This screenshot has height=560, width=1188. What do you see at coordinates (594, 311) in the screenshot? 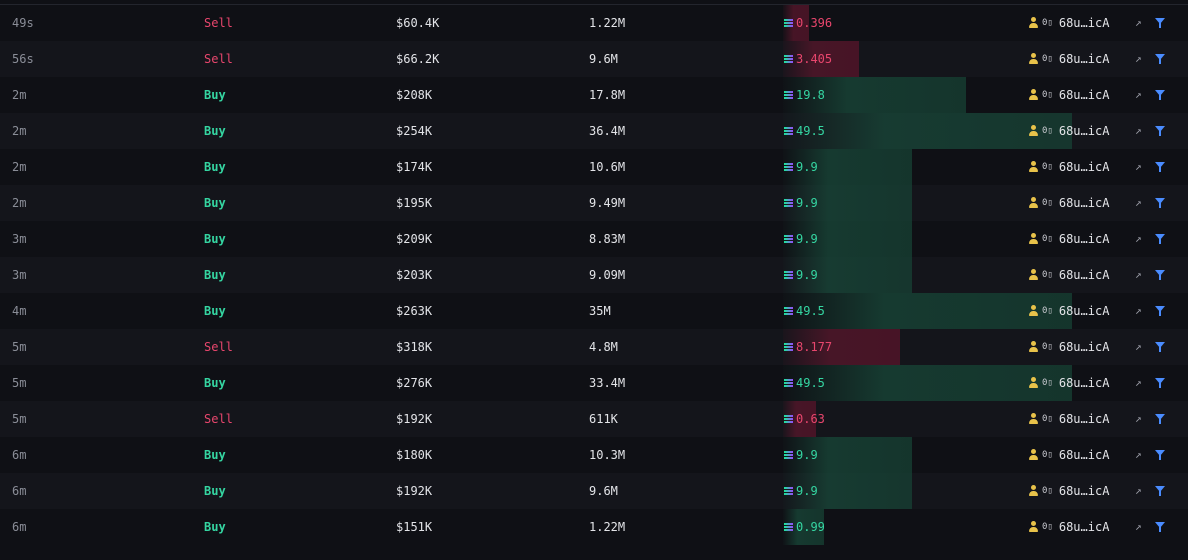
I see `table-row: 4m Buy $263K 35M 49.5 0▯ 68u…icA ↗` at bounding box center [594, 311].